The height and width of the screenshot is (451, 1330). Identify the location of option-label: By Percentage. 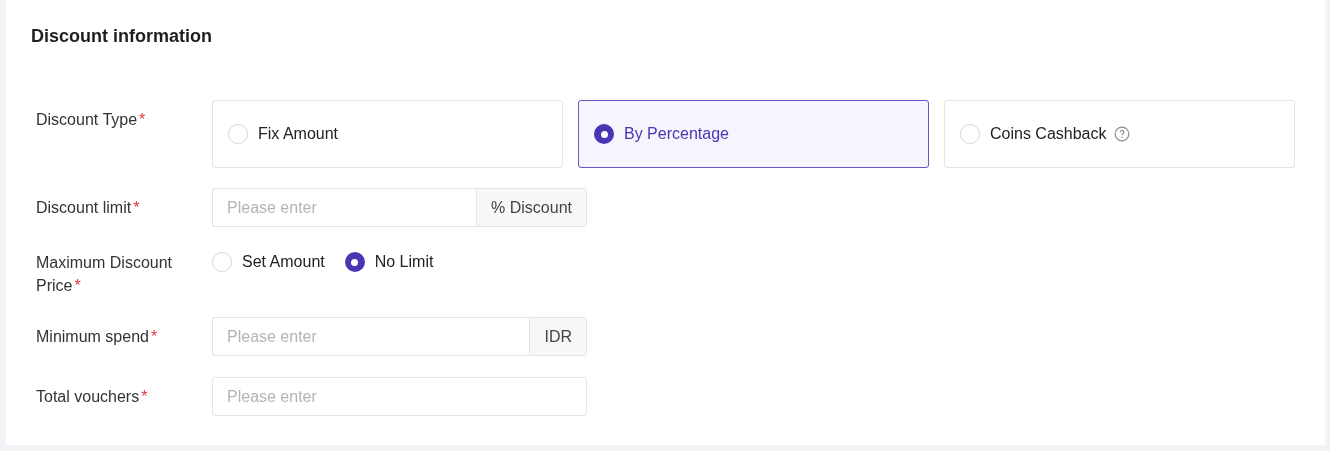
(676, 134).